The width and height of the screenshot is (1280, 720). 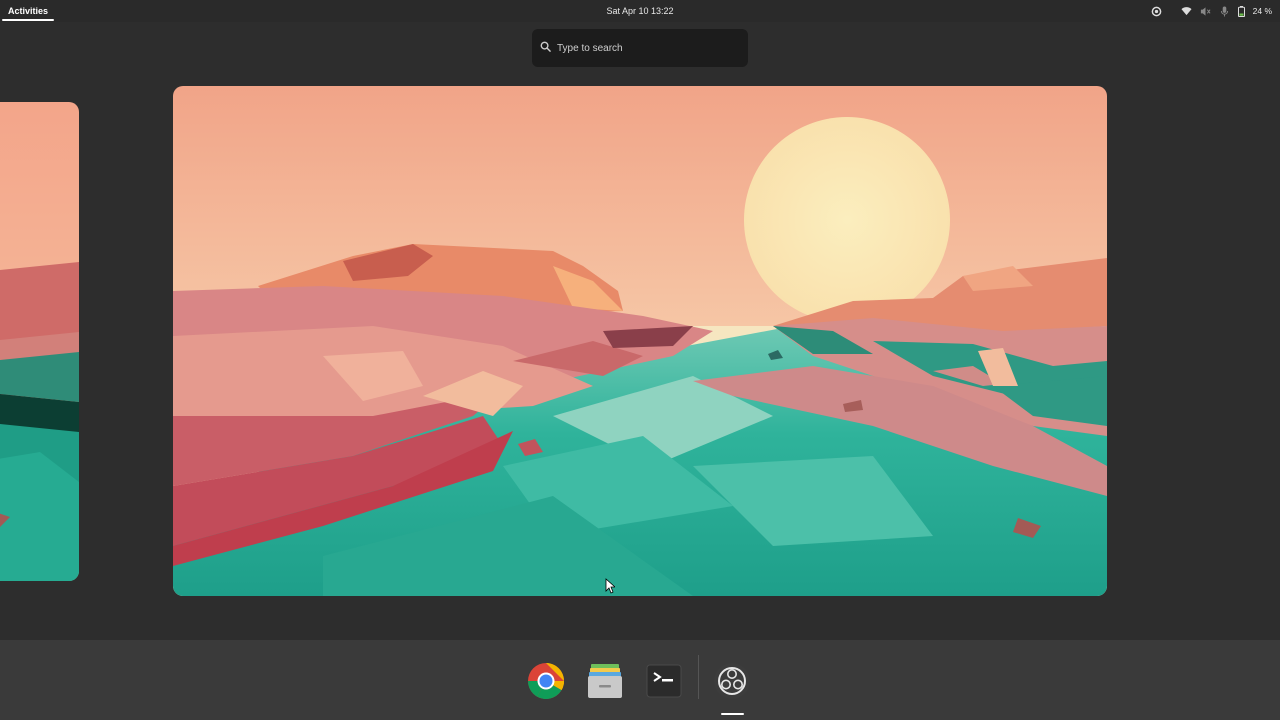 I want to click on obs-icon, so click(x=732, y=681).